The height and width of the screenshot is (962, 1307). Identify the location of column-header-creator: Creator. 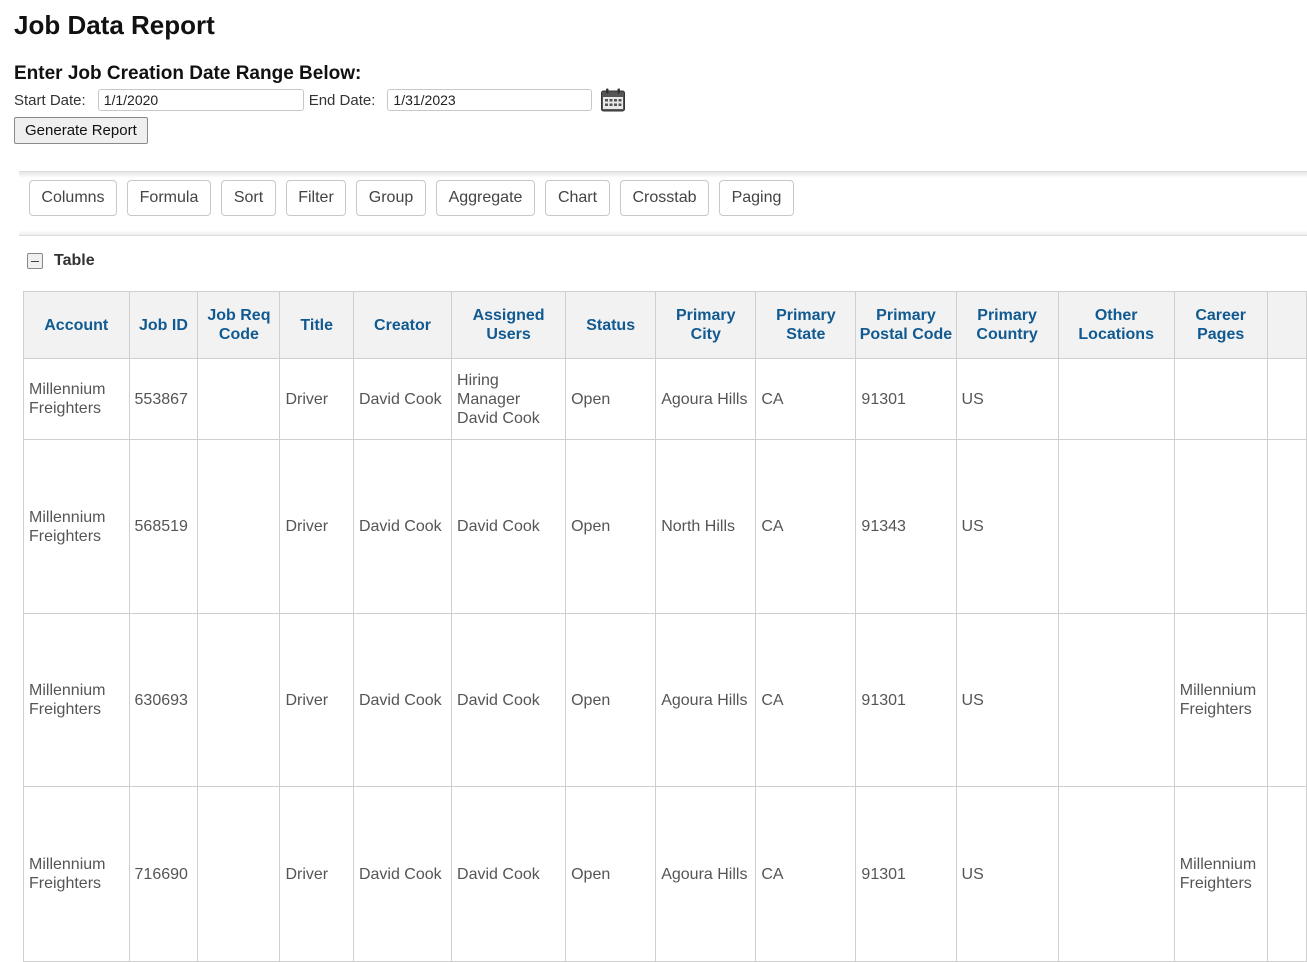
(402, 325).